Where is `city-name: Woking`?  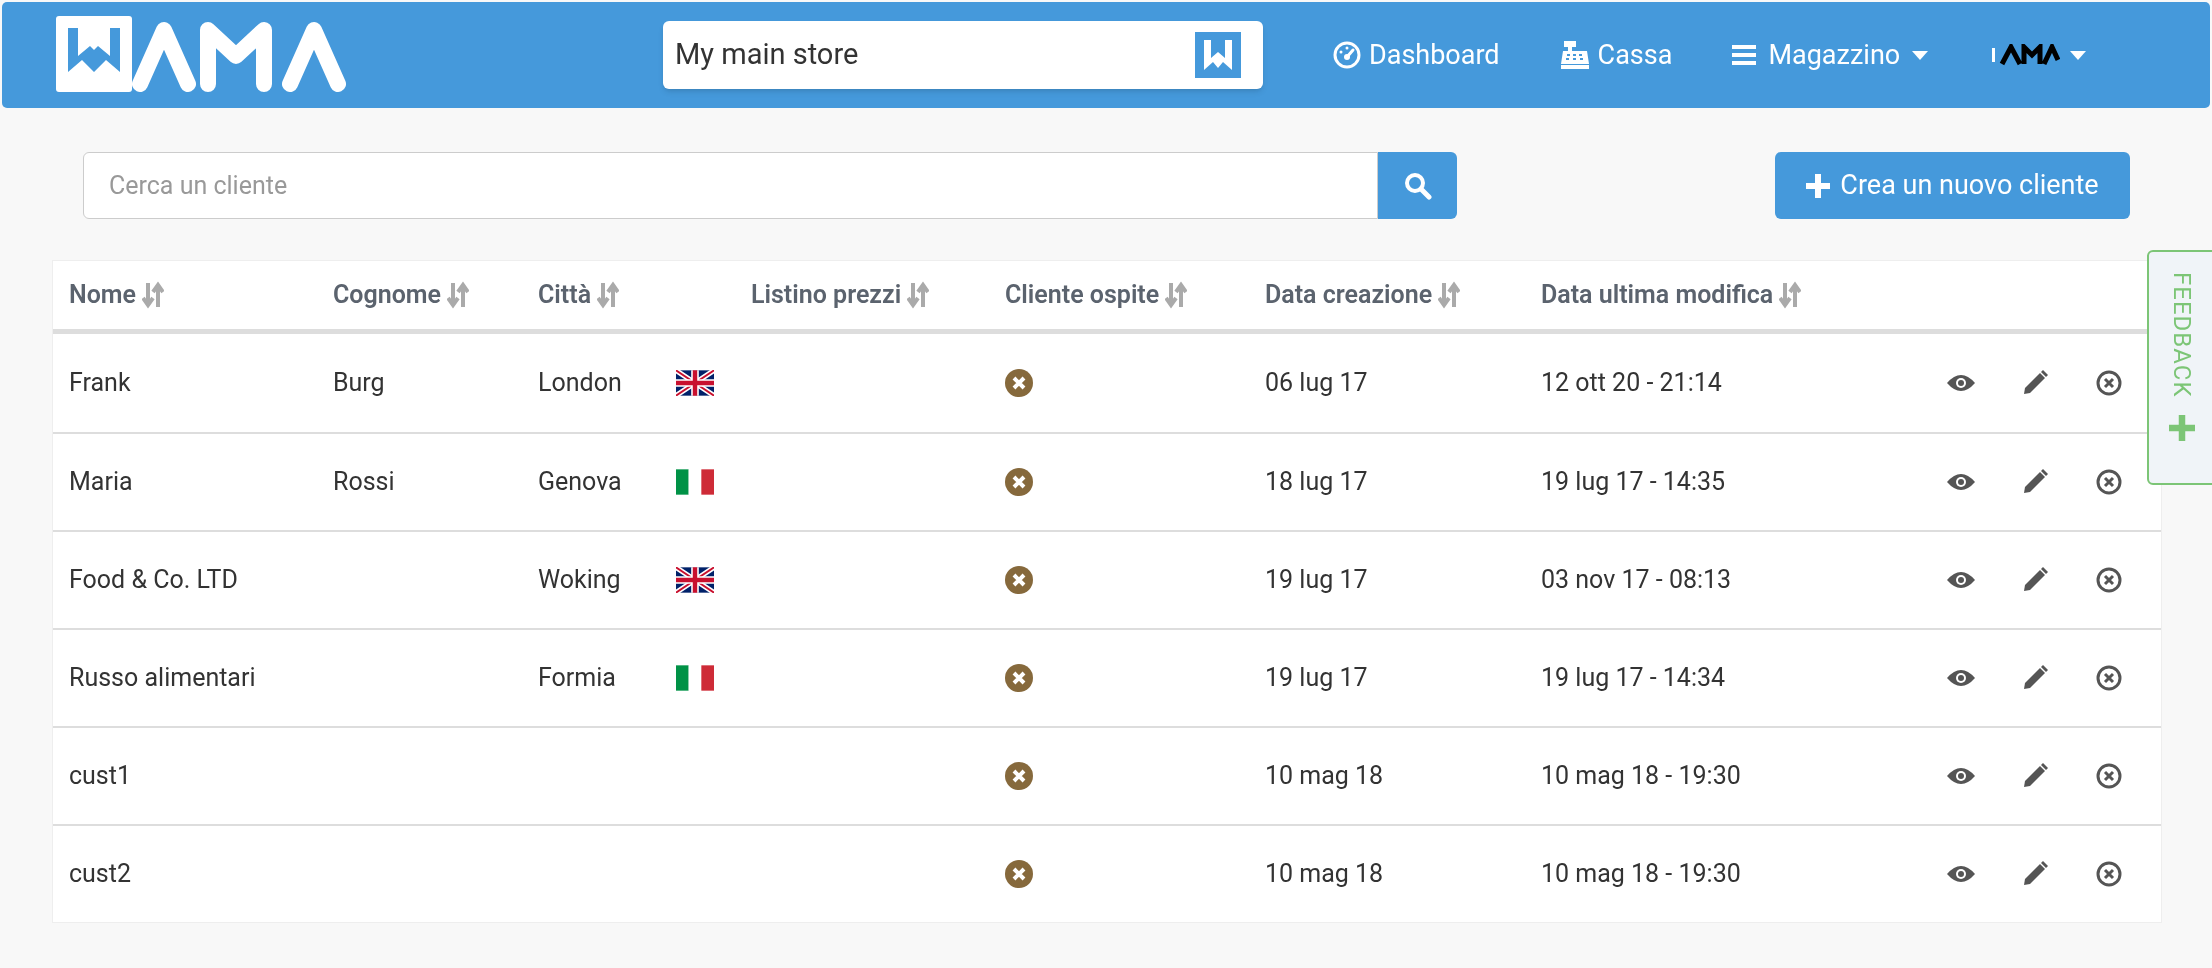 city-name: Woking is located at coordinates (580, 580).